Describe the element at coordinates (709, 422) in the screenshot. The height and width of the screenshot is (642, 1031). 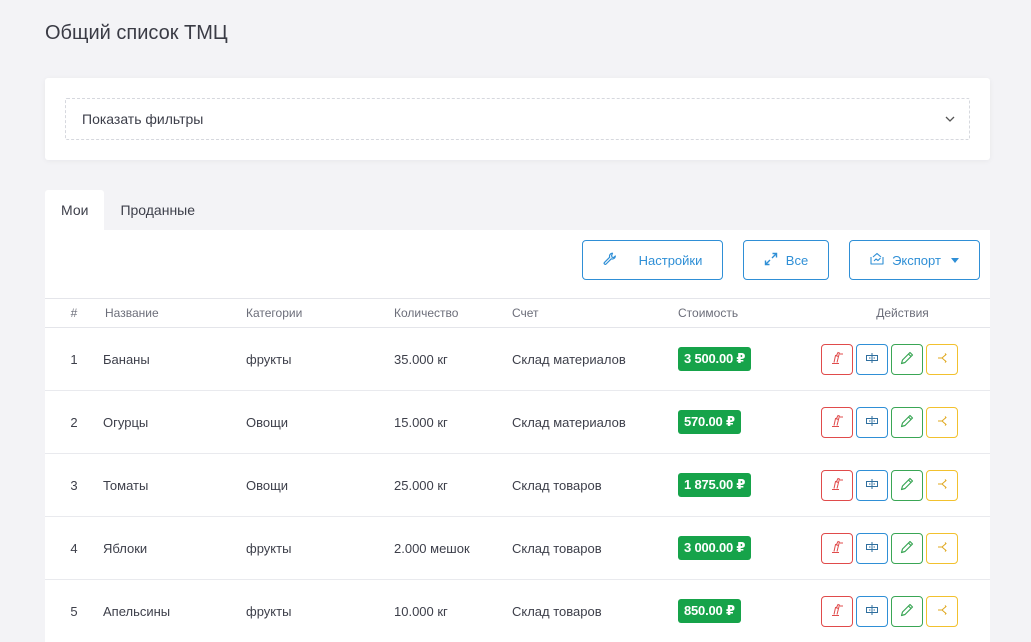
I see `price-badge: 570.00 ₽` at that location.